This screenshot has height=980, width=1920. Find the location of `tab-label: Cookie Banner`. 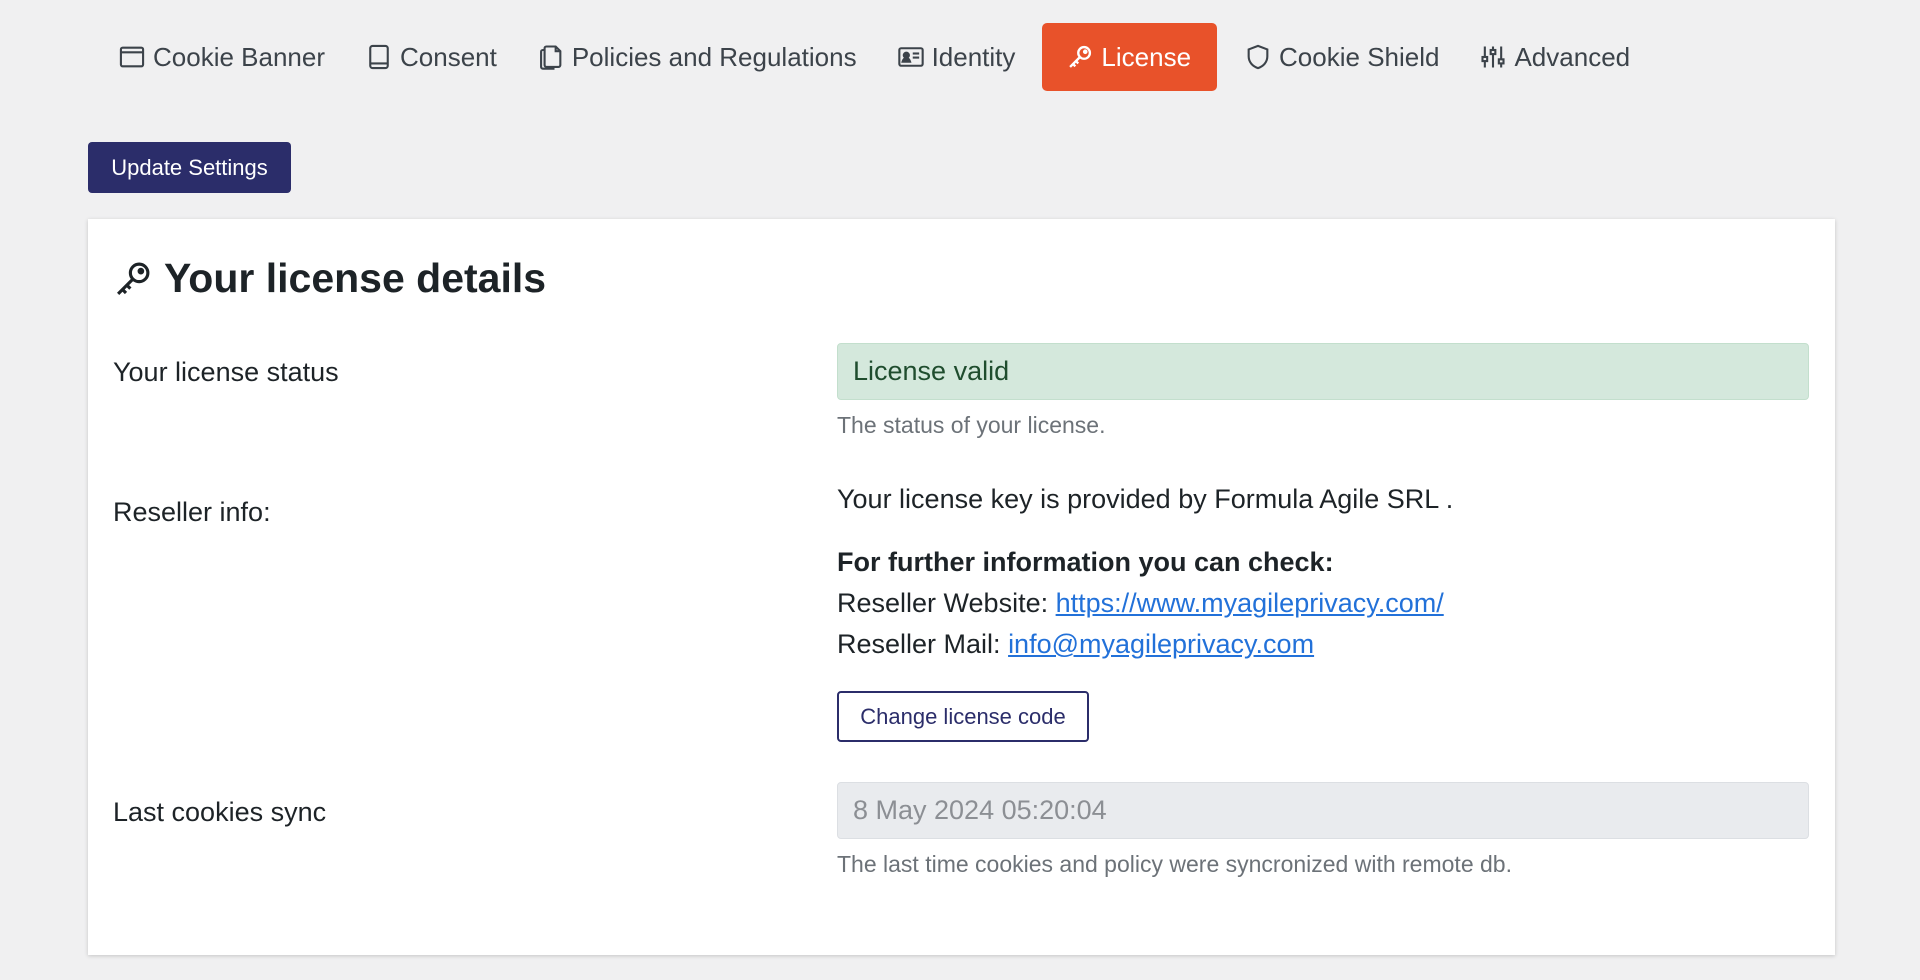

tab-label: Cookie Banner is located at coordinates (239, 56).